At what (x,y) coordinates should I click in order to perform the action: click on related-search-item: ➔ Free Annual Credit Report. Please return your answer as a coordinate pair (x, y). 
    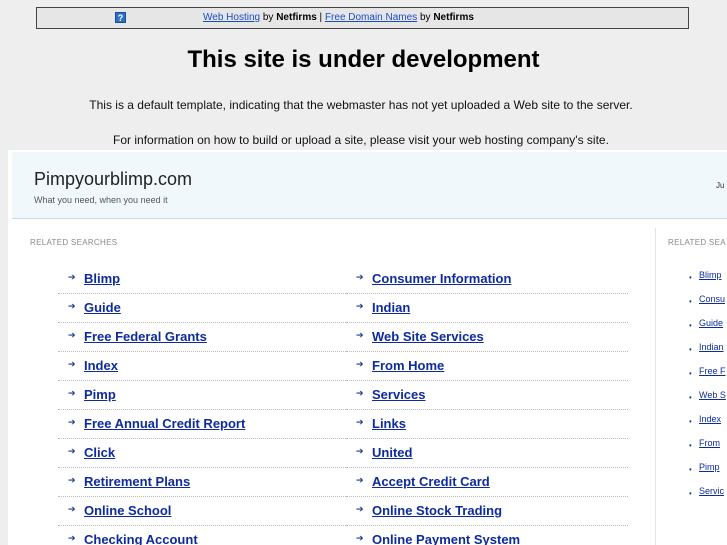
    Looking at the image, I should click on (202, 425).